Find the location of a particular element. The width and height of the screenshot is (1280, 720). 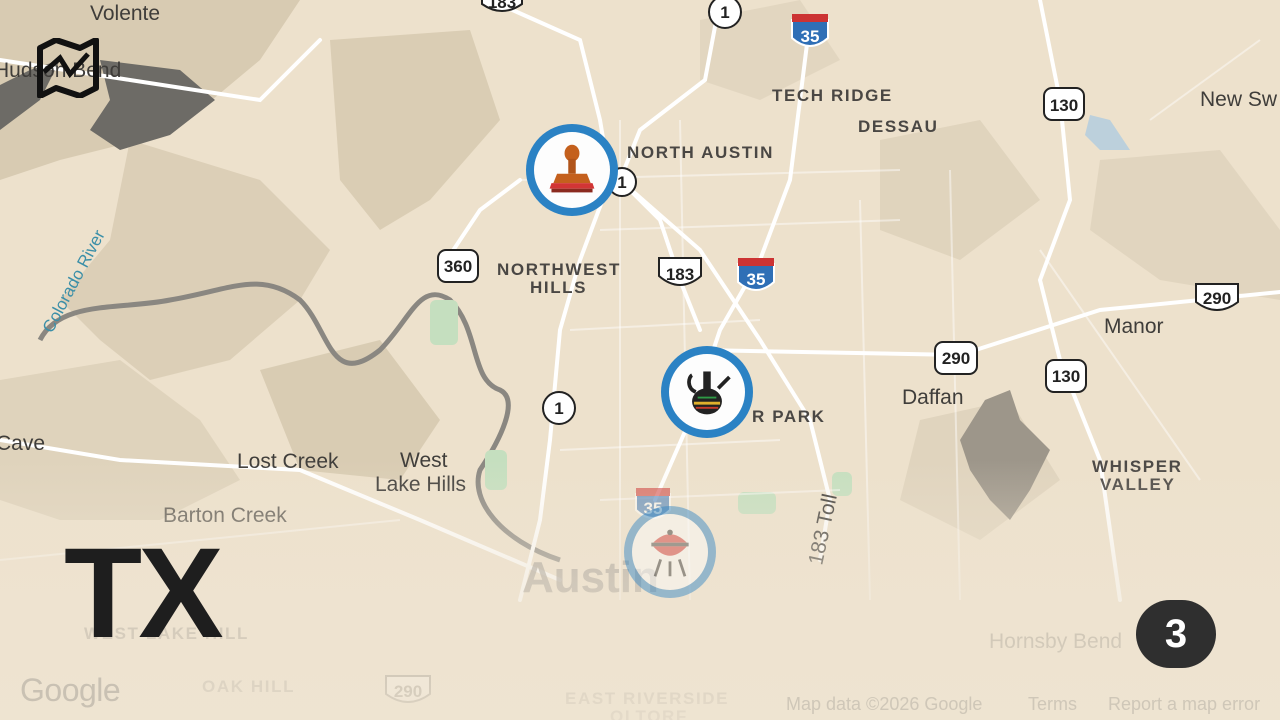

tx130-shield-mid: 130 is located at coordinates (1066, 376).